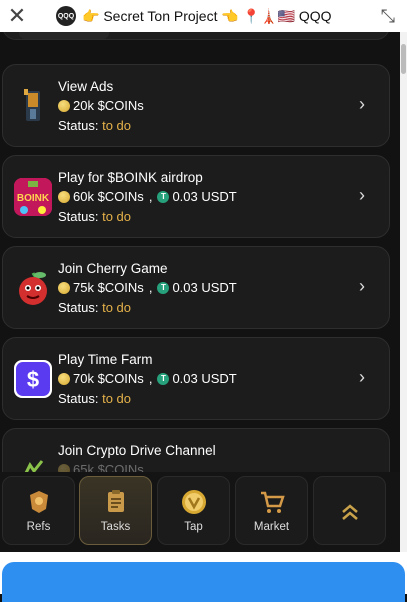 The image size is (407, 602). Describe the element at coordinates (207, 15) in the screenshot. I see `bot-title: 👉 Secret Ton Project 👈 📍🗼🇺🇸 QQQ` at that location.